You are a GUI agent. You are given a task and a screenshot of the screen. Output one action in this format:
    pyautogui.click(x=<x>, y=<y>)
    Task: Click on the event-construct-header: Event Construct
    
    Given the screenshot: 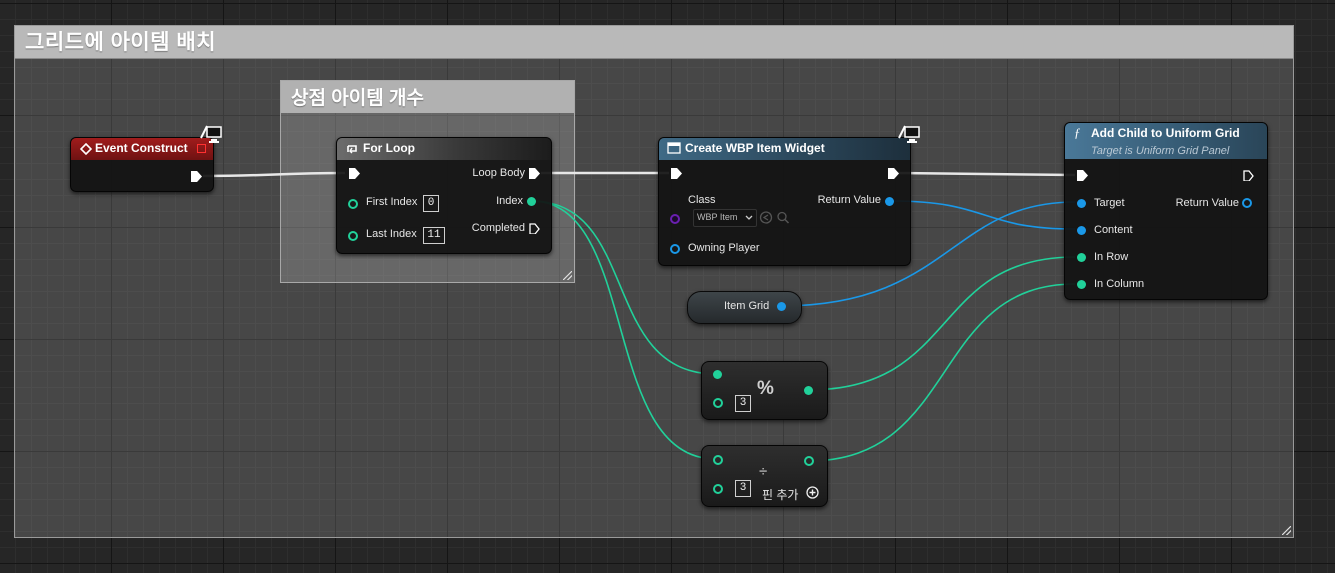 What is the action you would take?
    pyautogui.click(x=142, y=149)
    